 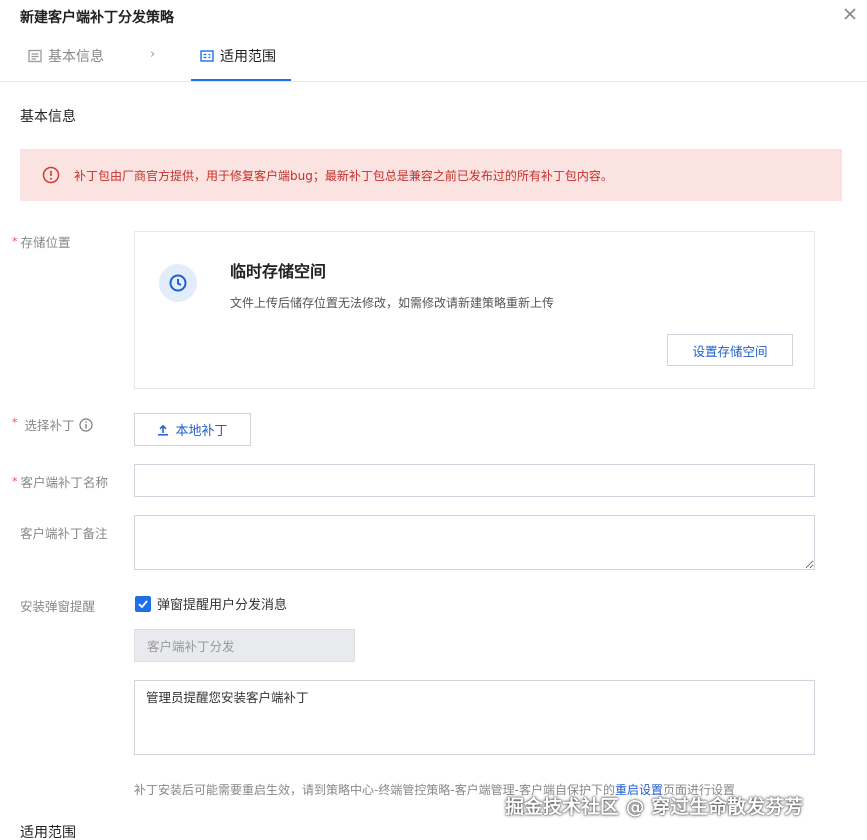 I want to click on step-tabs: 基本信息 › 适用范围, so click(x=433, y=56).